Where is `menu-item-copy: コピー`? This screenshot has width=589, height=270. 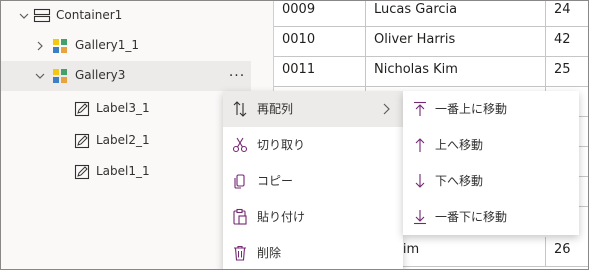 menu-item-copy: コピー is located at coordinates (313, 181).